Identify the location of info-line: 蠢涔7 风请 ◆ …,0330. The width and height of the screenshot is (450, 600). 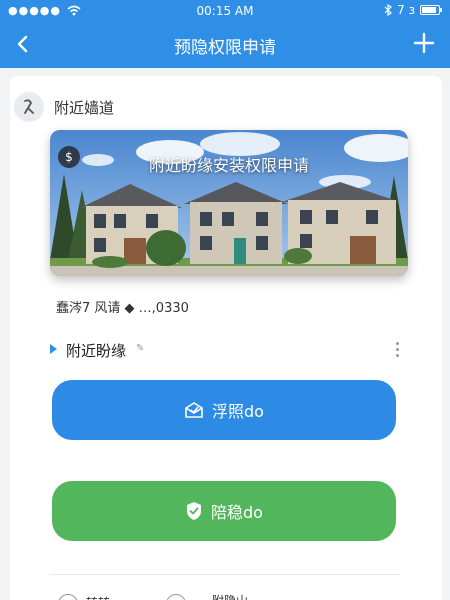
(122, 308).